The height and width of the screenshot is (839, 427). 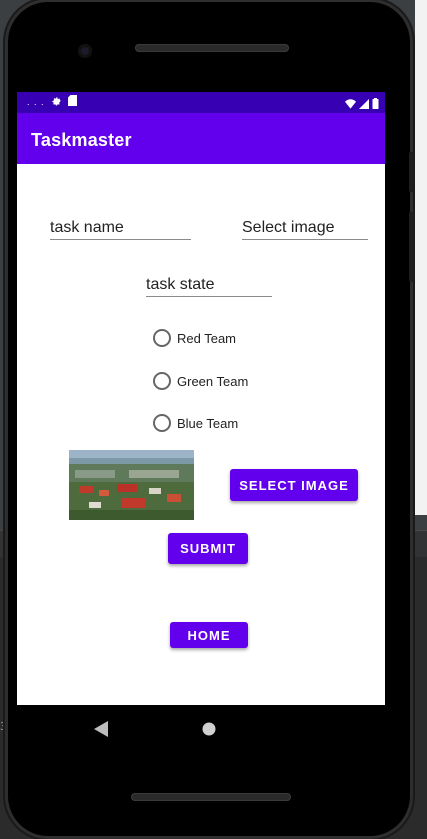 I want to click on radio-label: Green Team, so click(x=213, y=381).